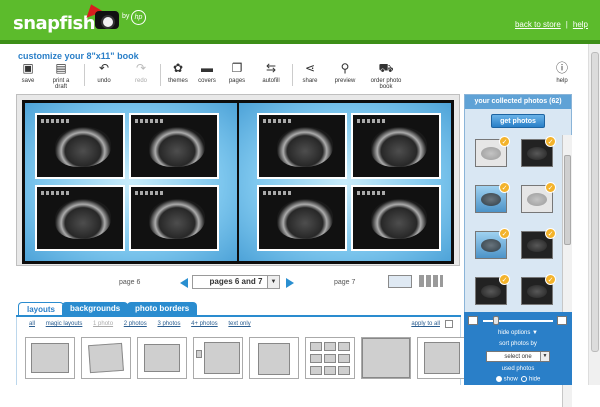 The image size is (600, 407). I want to click on tab-layouts: layouts, so click(41, 309).